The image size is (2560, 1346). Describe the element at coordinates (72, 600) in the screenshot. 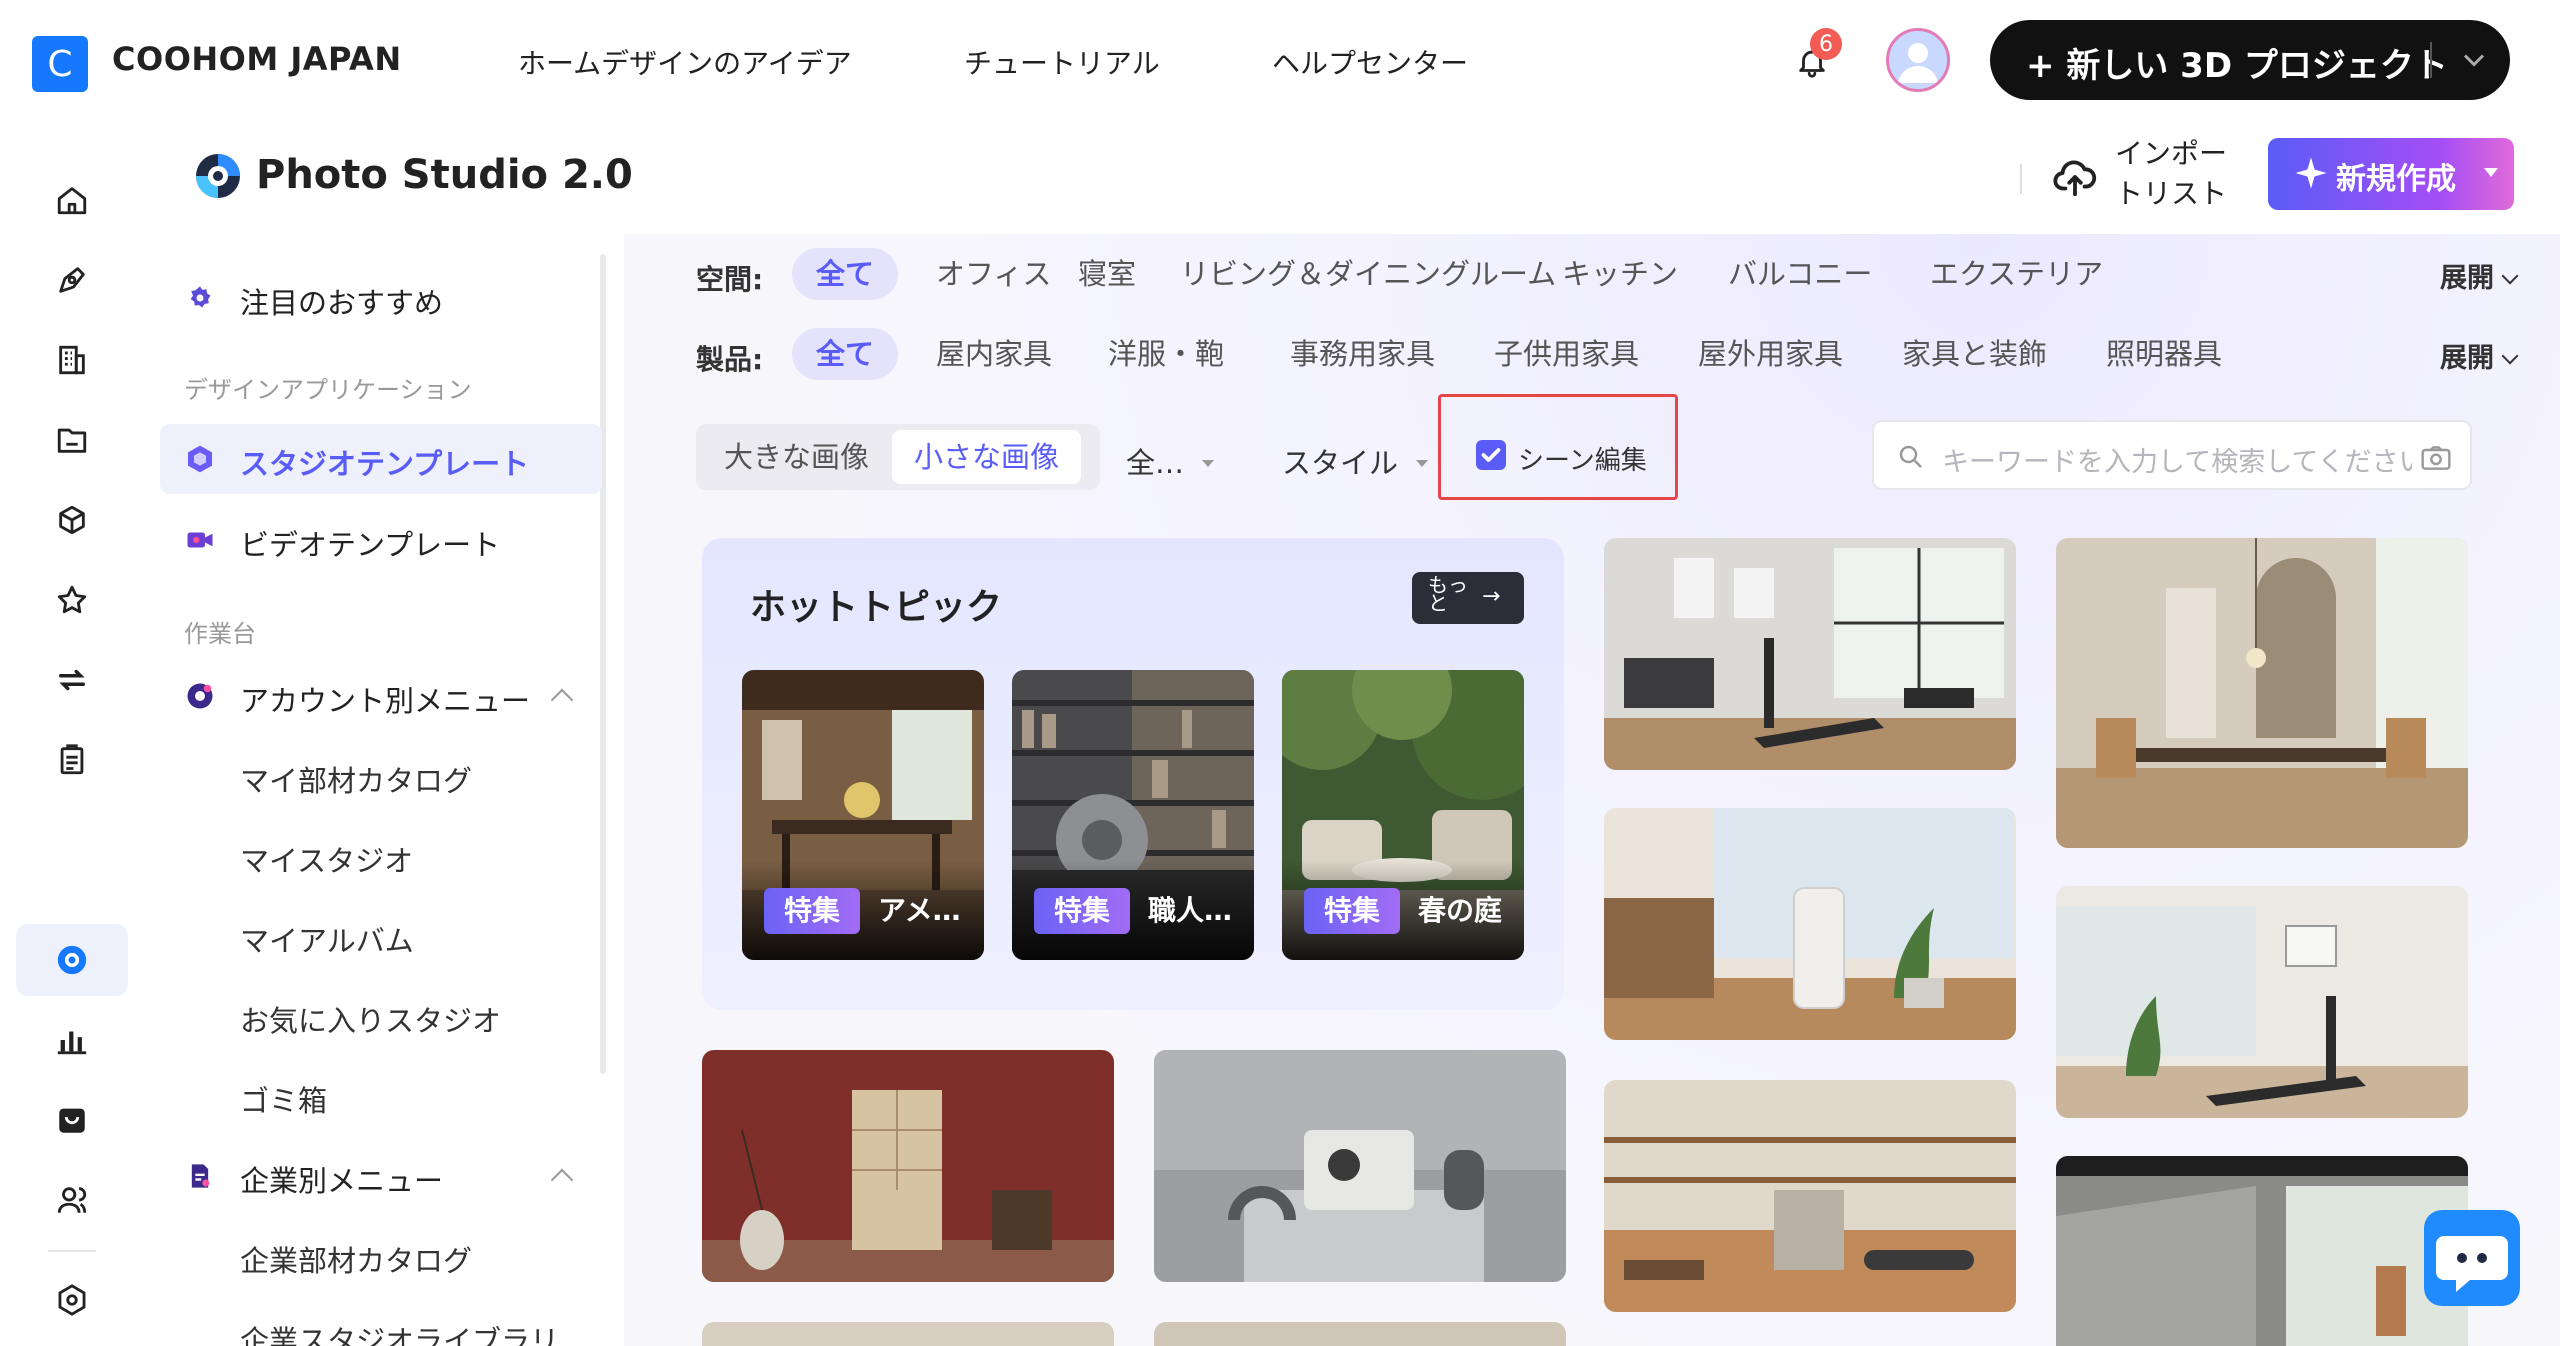

I see `star-icon` at that location.